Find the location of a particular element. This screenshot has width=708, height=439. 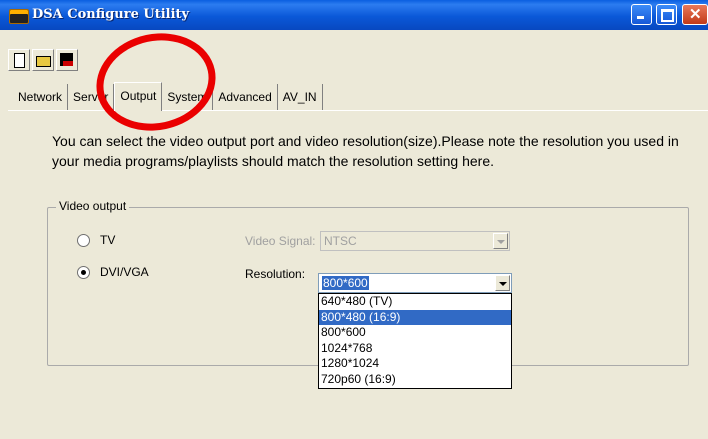

close-button: ✕ is located at coordinates (695, 14).